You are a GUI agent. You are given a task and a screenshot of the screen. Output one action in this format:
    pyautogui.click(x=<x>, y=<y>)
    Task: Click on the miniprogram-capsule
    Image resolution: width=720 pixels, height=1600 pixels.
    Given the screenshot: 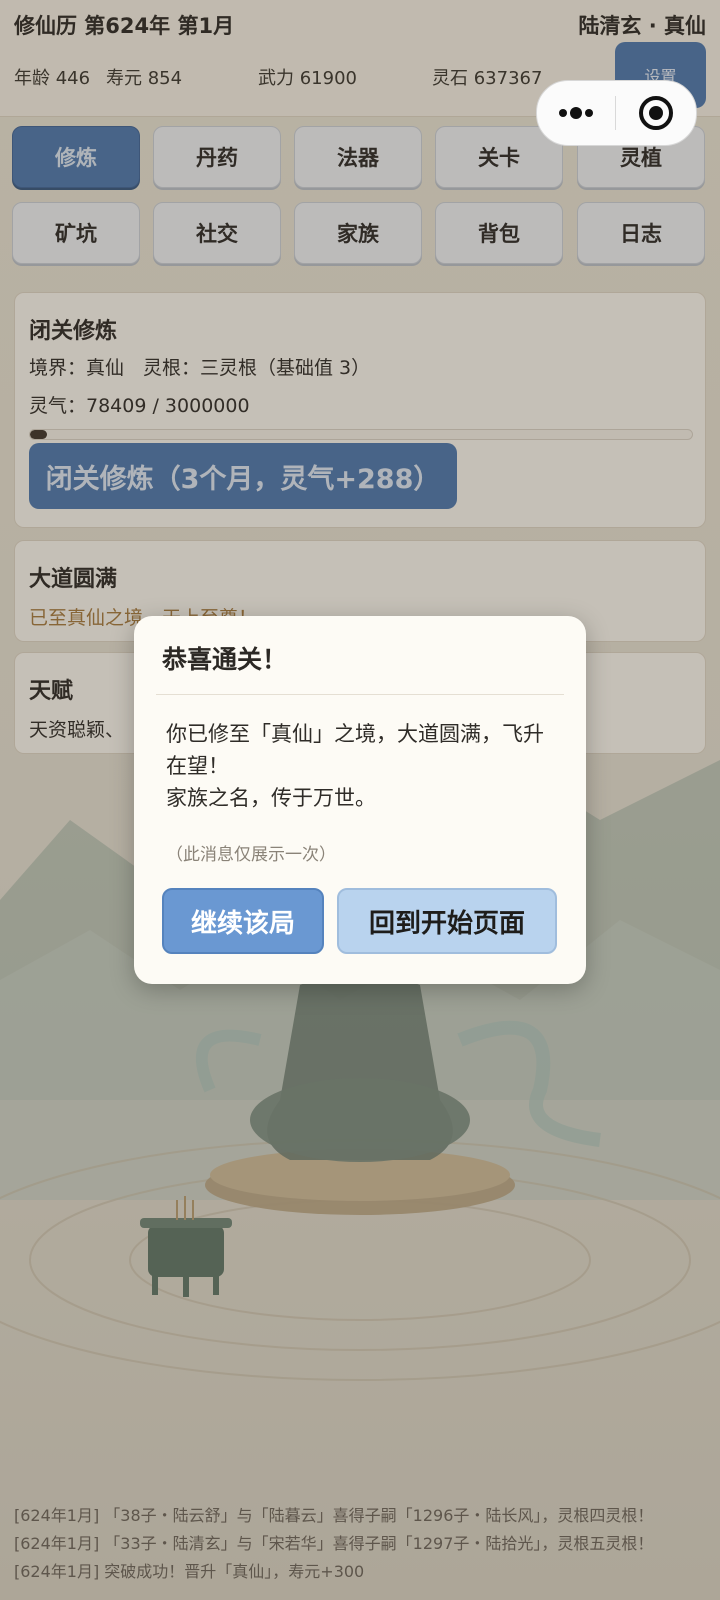 What is the action you would take?
    pyautogui.click(x=616, y=113)
    